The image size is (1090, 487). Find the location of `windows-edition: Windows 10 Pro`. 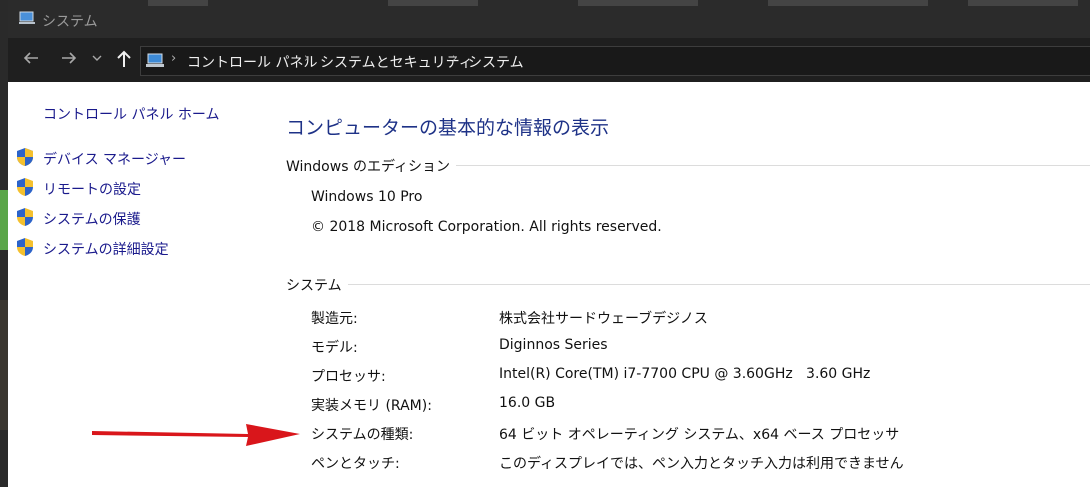

windows-edition: Windows 10 Pro is located at coordinates (367, 197).